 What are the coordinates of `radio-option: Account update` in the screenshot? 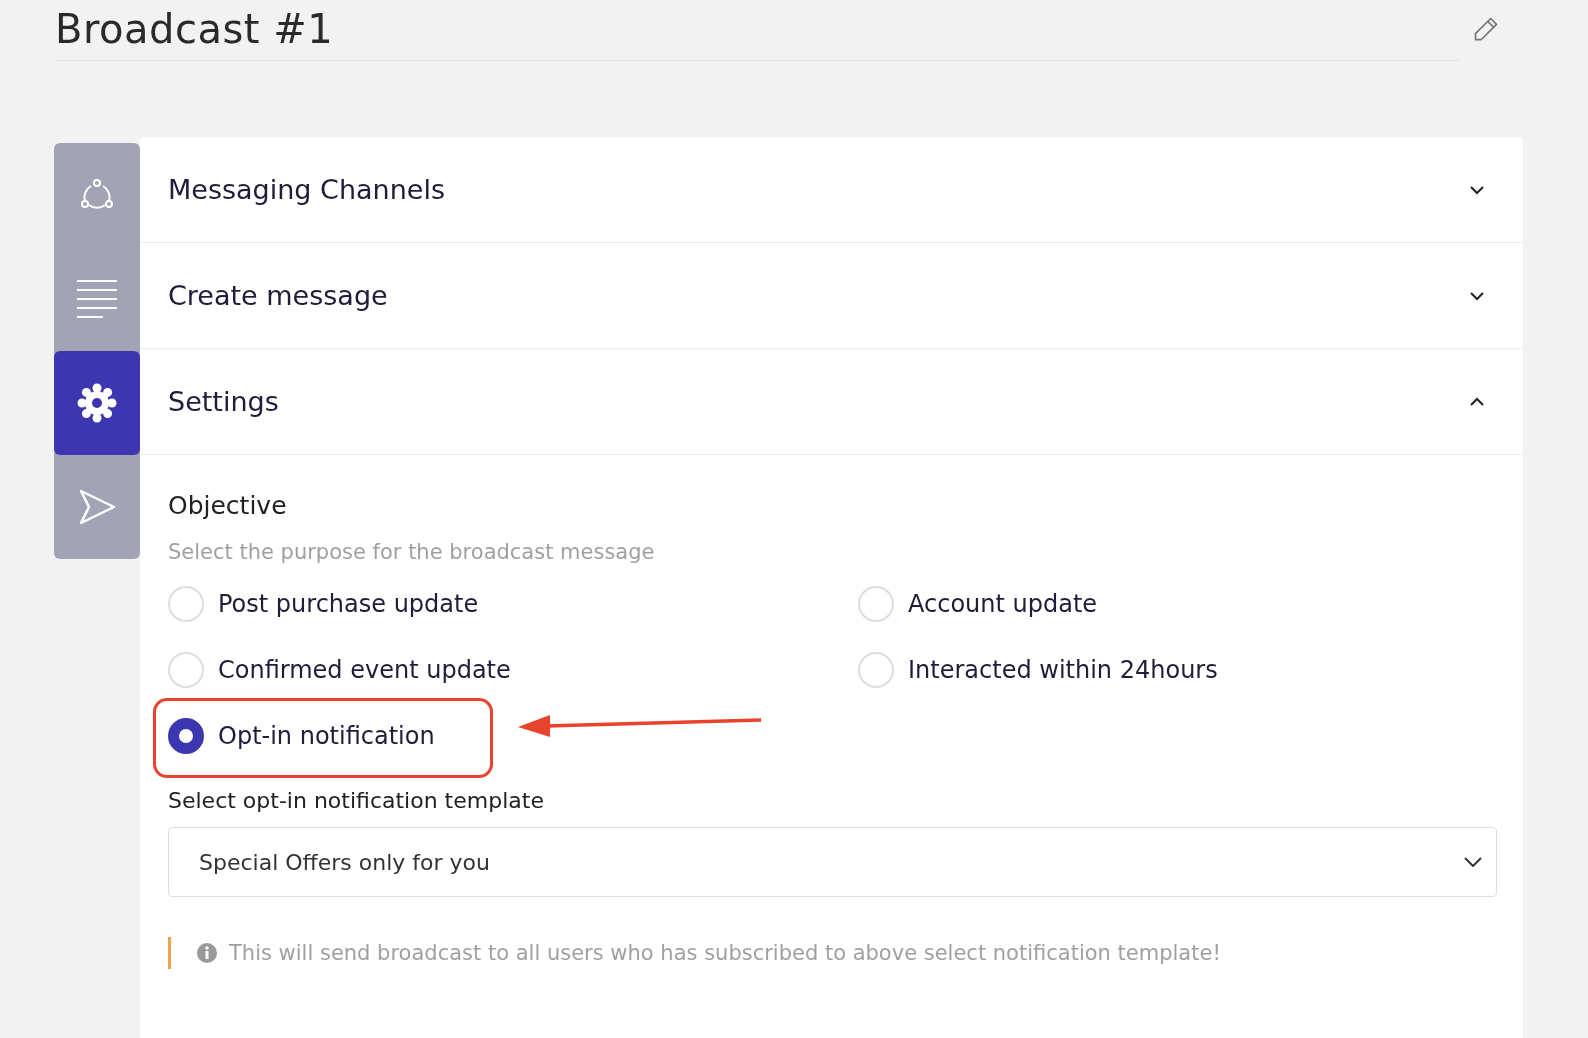 It's located at (1176, 604).